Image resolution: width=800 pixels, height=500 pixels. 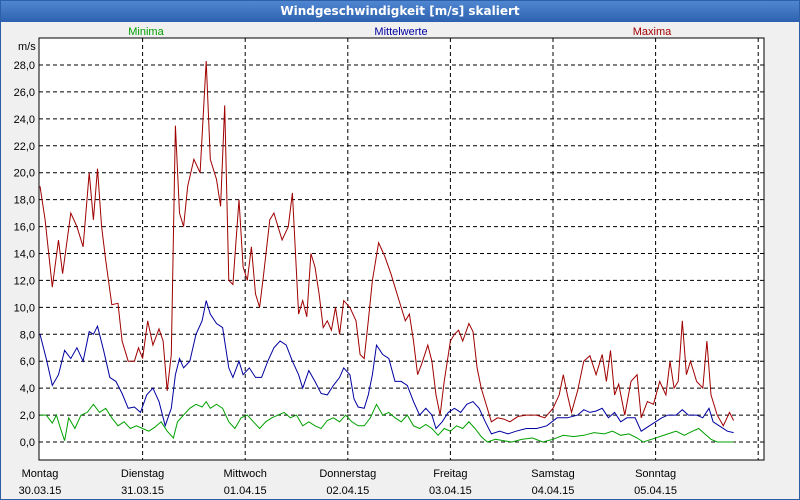 What do you see at coordinates (27, 443) in the screenshot?
I see `y-tick-label: 0,0` at bounding box center [27, 443].